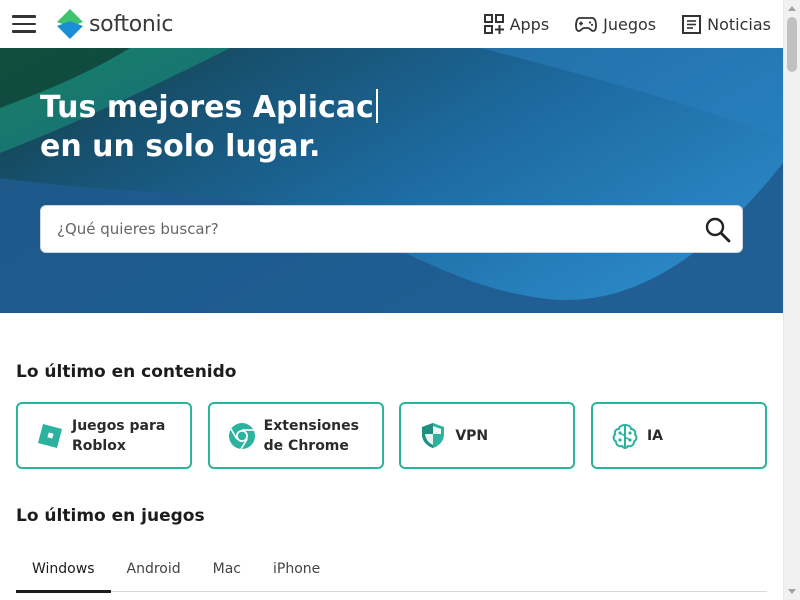 Image resolution: width=800 pixels, height=600 pixels. I want to click on scroll-up-arrow, so click(792, 8).